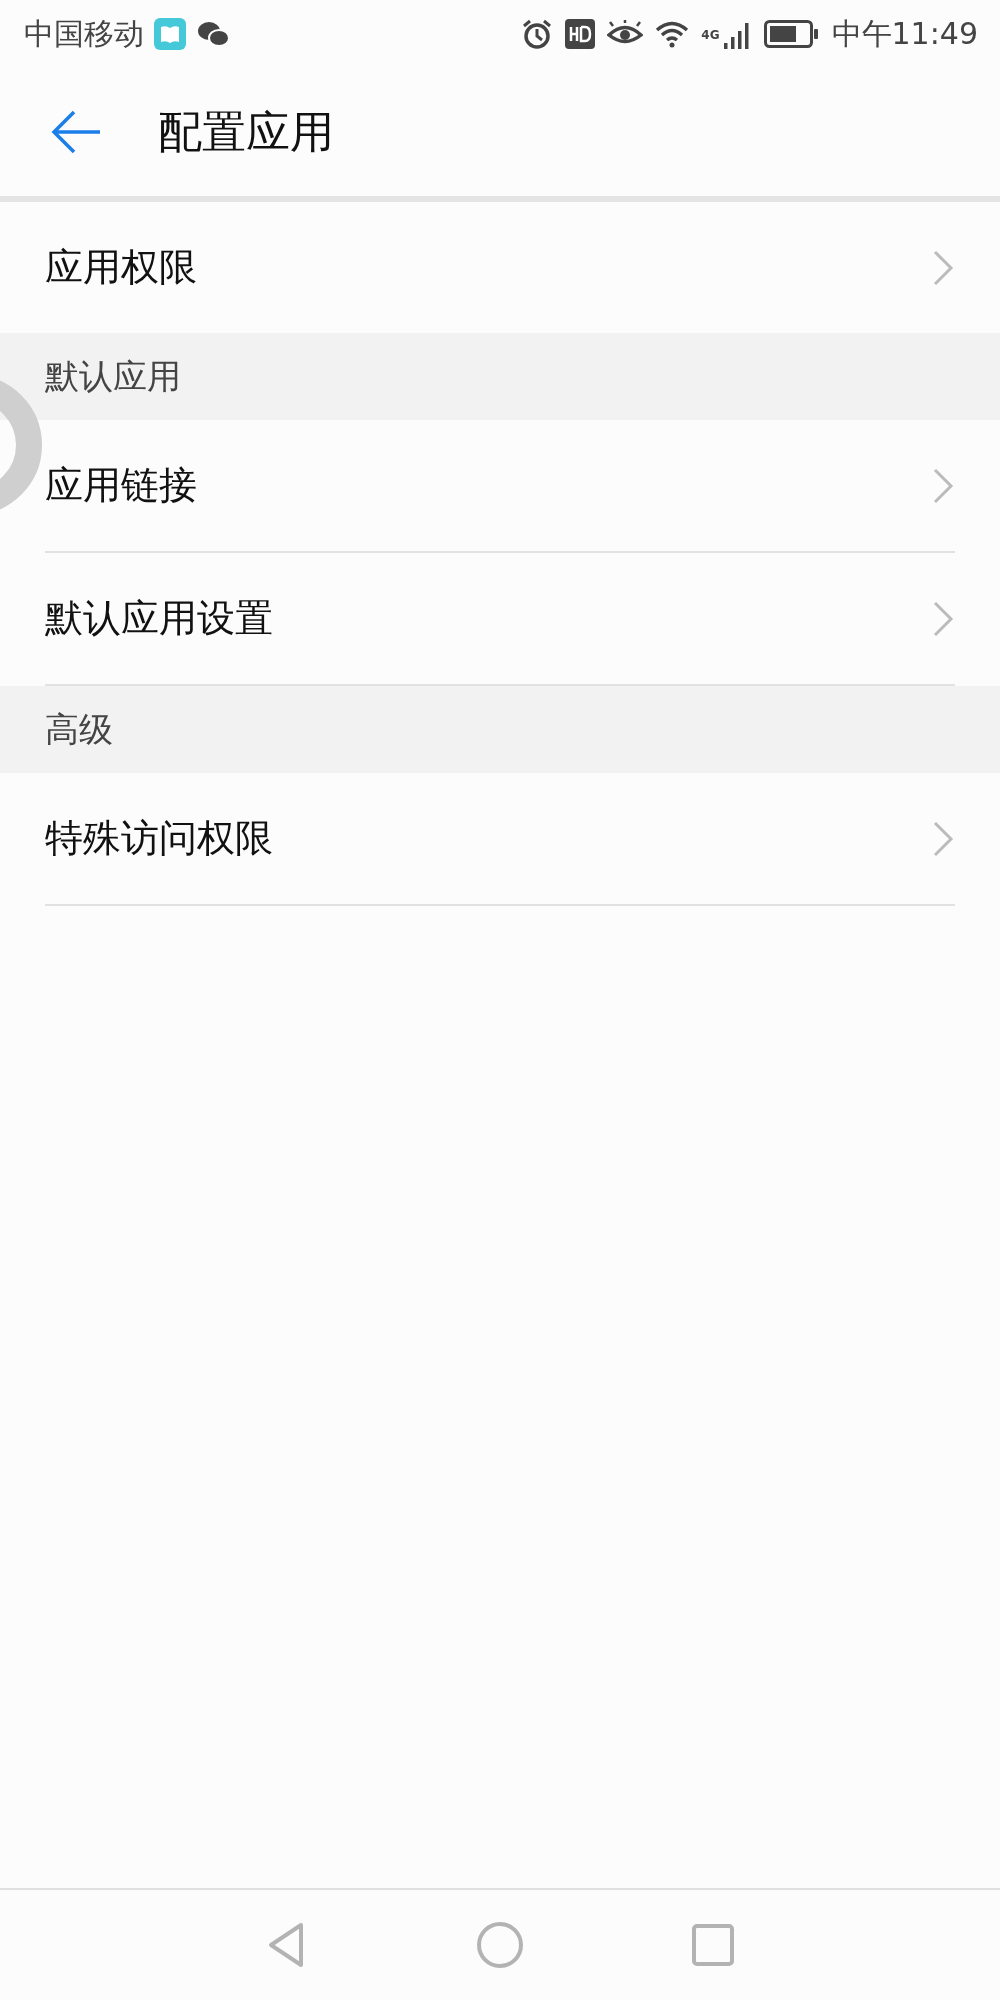 The height and width of the screenshot is (2000, 1000). I want to click on settings-item: 应用链接, so click(500, 486).